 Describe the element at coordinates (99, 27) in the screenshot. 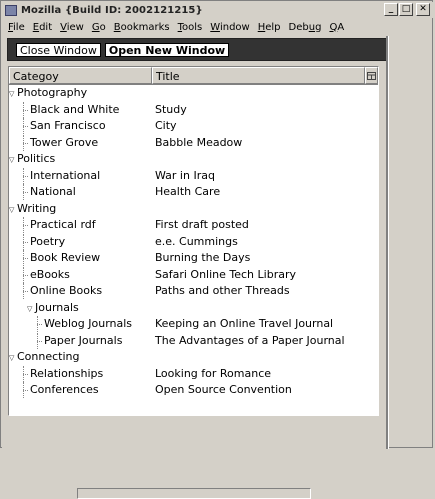

I see `menu-item: Go` at that location.